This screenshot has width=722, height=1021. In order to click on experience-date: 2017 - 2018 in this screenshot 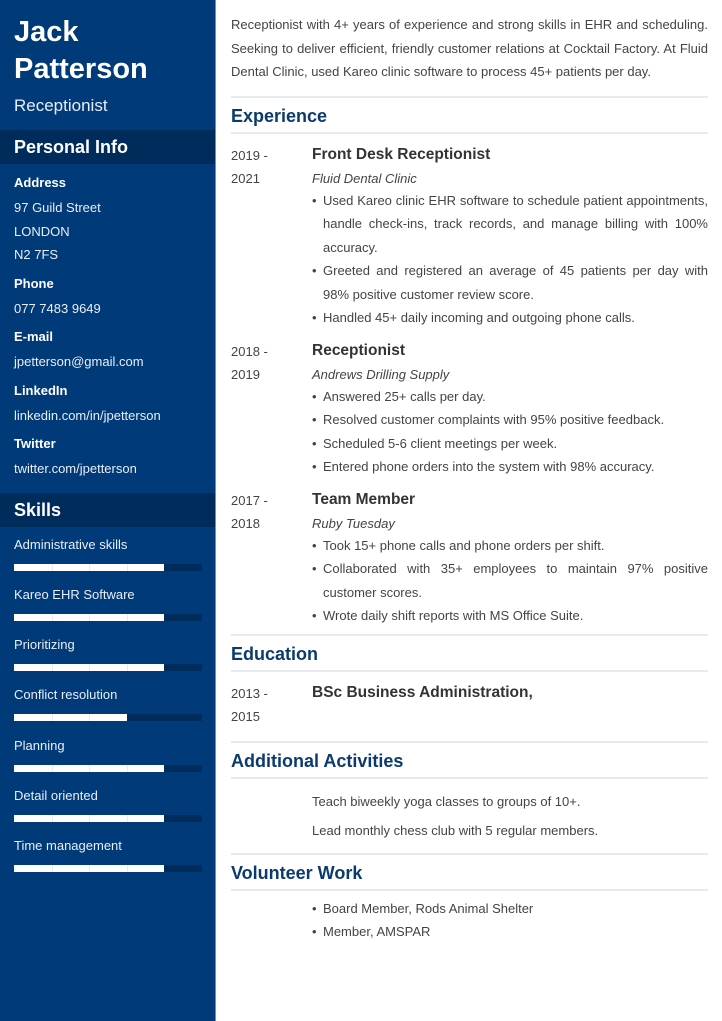, I will do `click(271, 558)`.